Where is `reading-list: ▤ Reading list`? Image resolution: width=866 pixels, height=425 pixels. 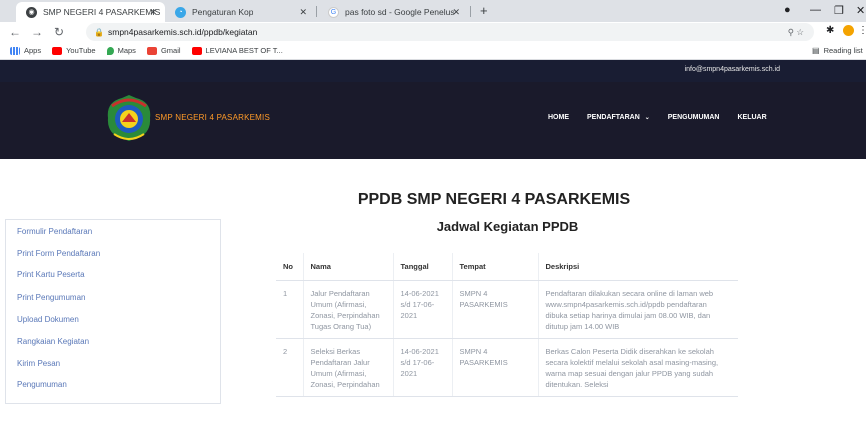 reading-list: ▤ Reading list is located at coordinates (837, 50).